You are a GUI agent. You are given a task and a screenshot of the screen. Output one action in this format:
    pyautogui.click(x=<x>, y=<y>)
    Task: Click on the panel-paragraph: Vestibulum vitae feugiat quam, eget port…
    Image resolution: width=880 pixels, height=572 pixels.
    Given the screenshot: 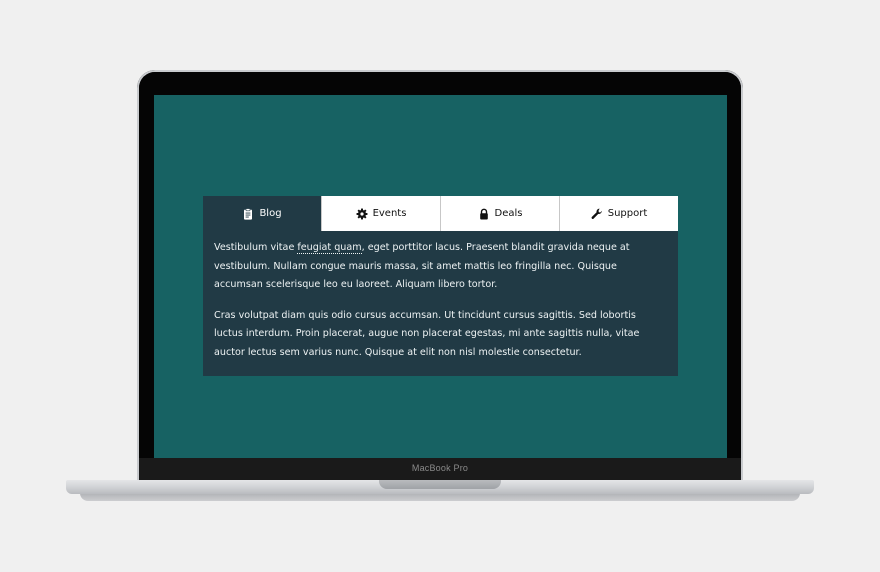 What is the action you would take?
    pyautogui.click(x=440, y=267)
    